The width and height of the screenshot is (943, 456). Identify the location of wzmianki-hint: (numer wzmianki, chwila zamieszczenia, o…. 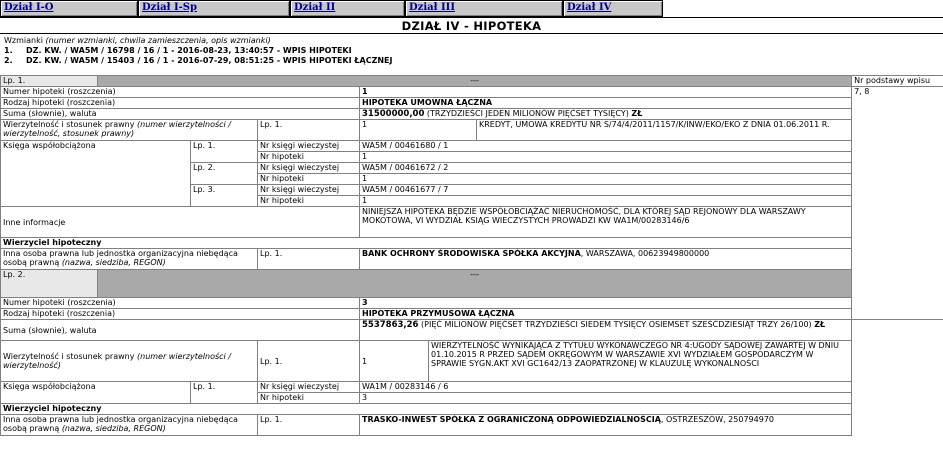
(158, 40).